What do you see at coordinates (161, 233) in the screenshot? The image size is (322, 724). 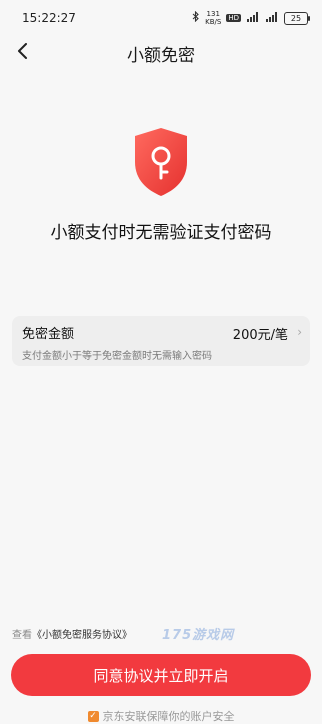 I see `hero-headline: 小额支付时无需验证支付密码` at bounding box center [161, 233].